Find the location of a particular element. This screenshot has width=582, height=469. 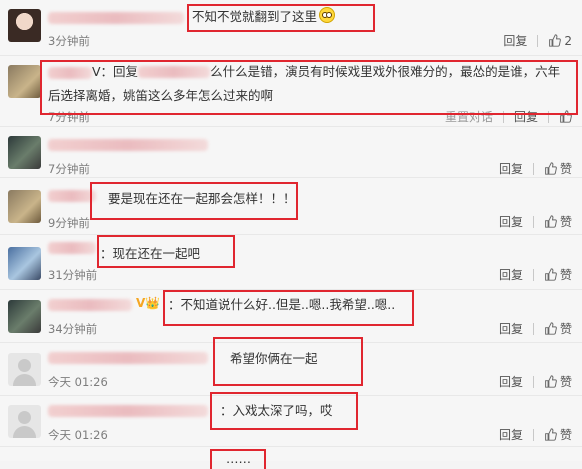

comment-row: 7分钟前 回复 赞 is located at coordinates (291, 152).